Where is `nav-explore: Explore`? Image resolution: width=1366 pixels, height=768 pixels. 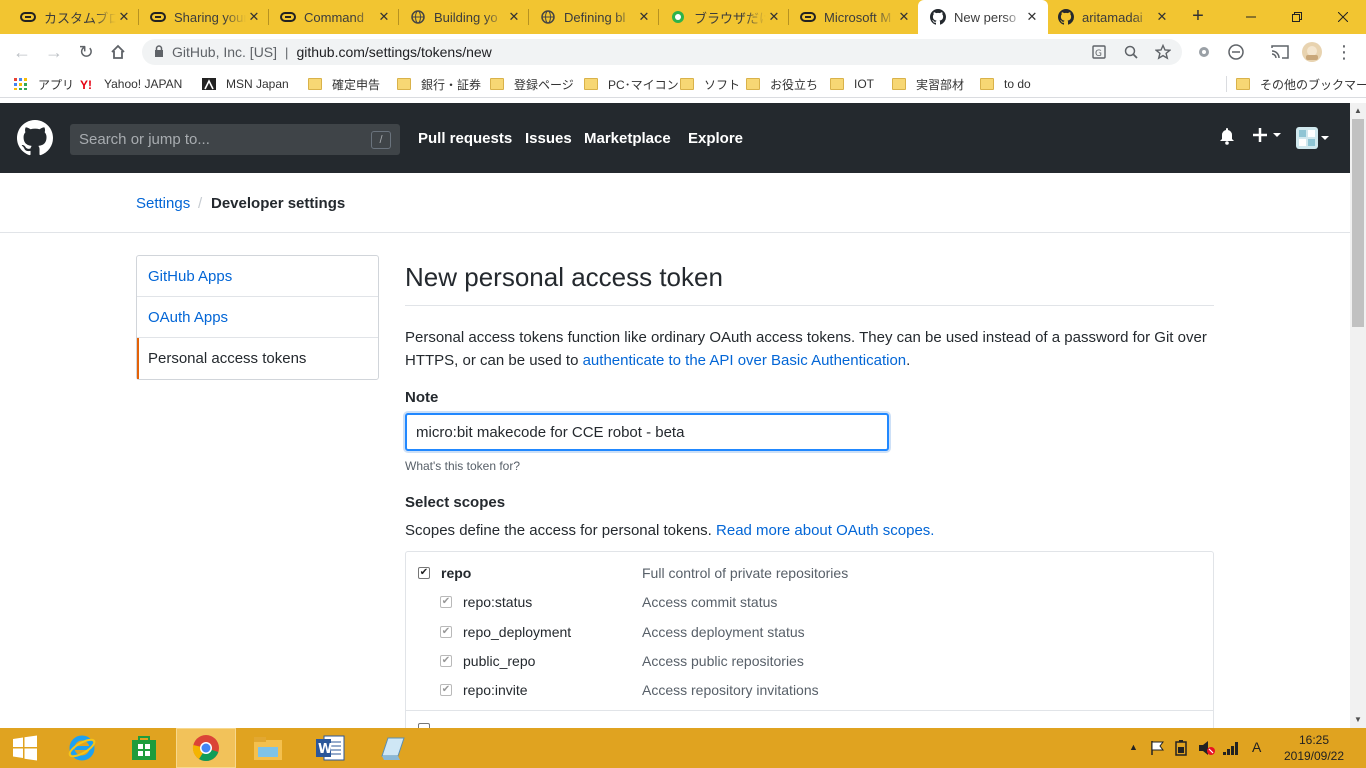
nav-explore: Explore is located at coordinates (715, 138).